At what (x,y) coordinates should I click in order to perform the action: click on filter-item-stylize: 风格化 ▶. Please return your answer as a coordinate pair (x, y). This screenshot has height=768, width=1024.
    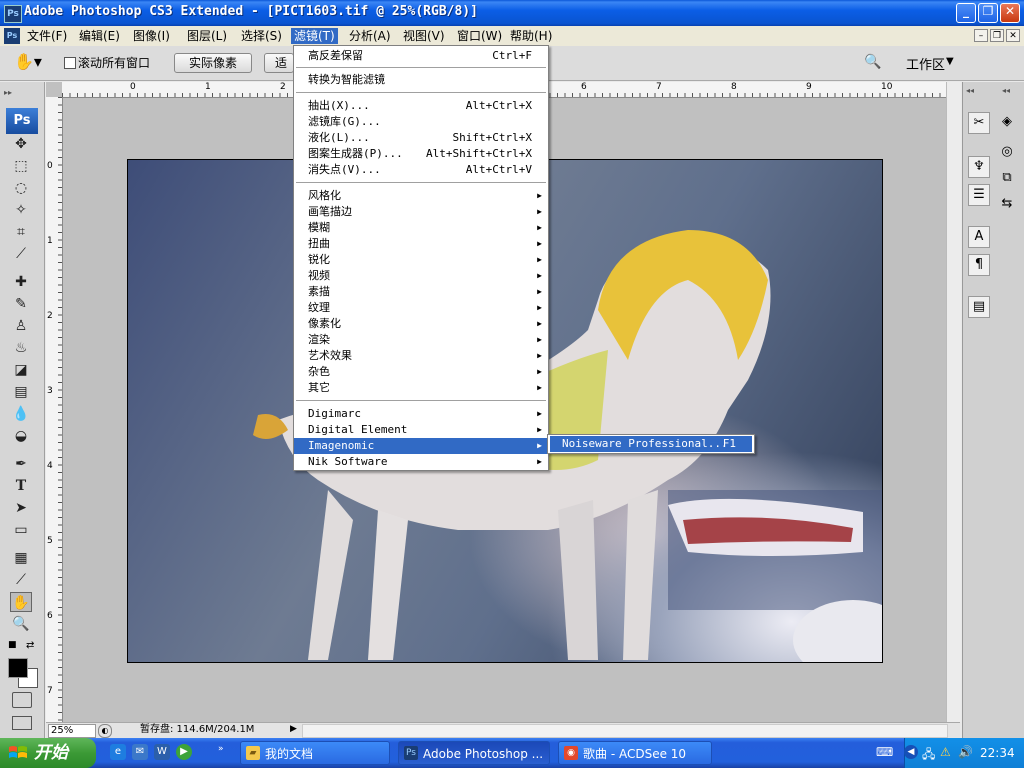
    Looking at the image, I should click on (421, 196).